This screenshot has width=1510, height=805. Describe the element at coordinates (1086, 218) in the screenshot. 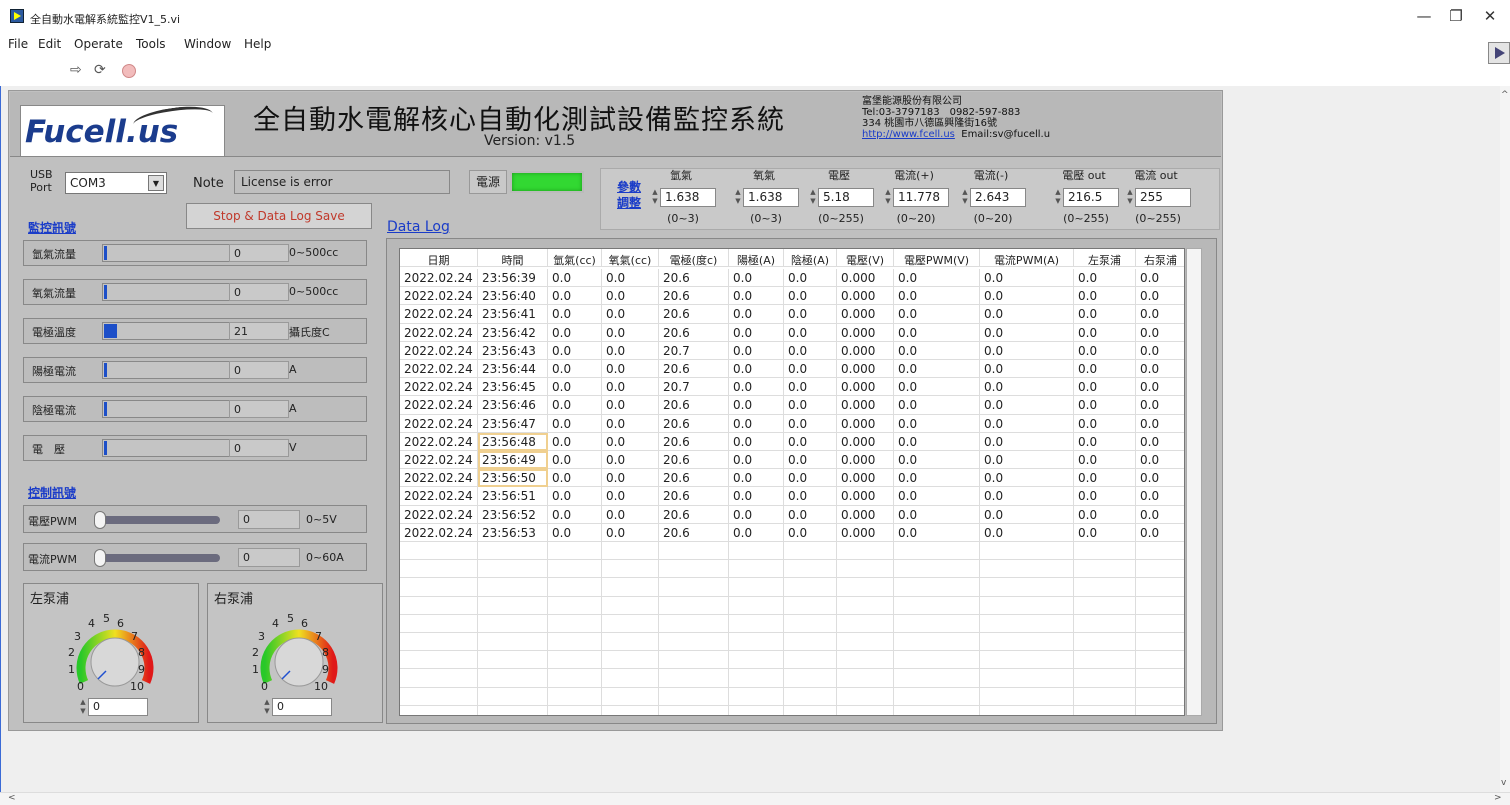

I see `param-range: (0~255)` at that location.